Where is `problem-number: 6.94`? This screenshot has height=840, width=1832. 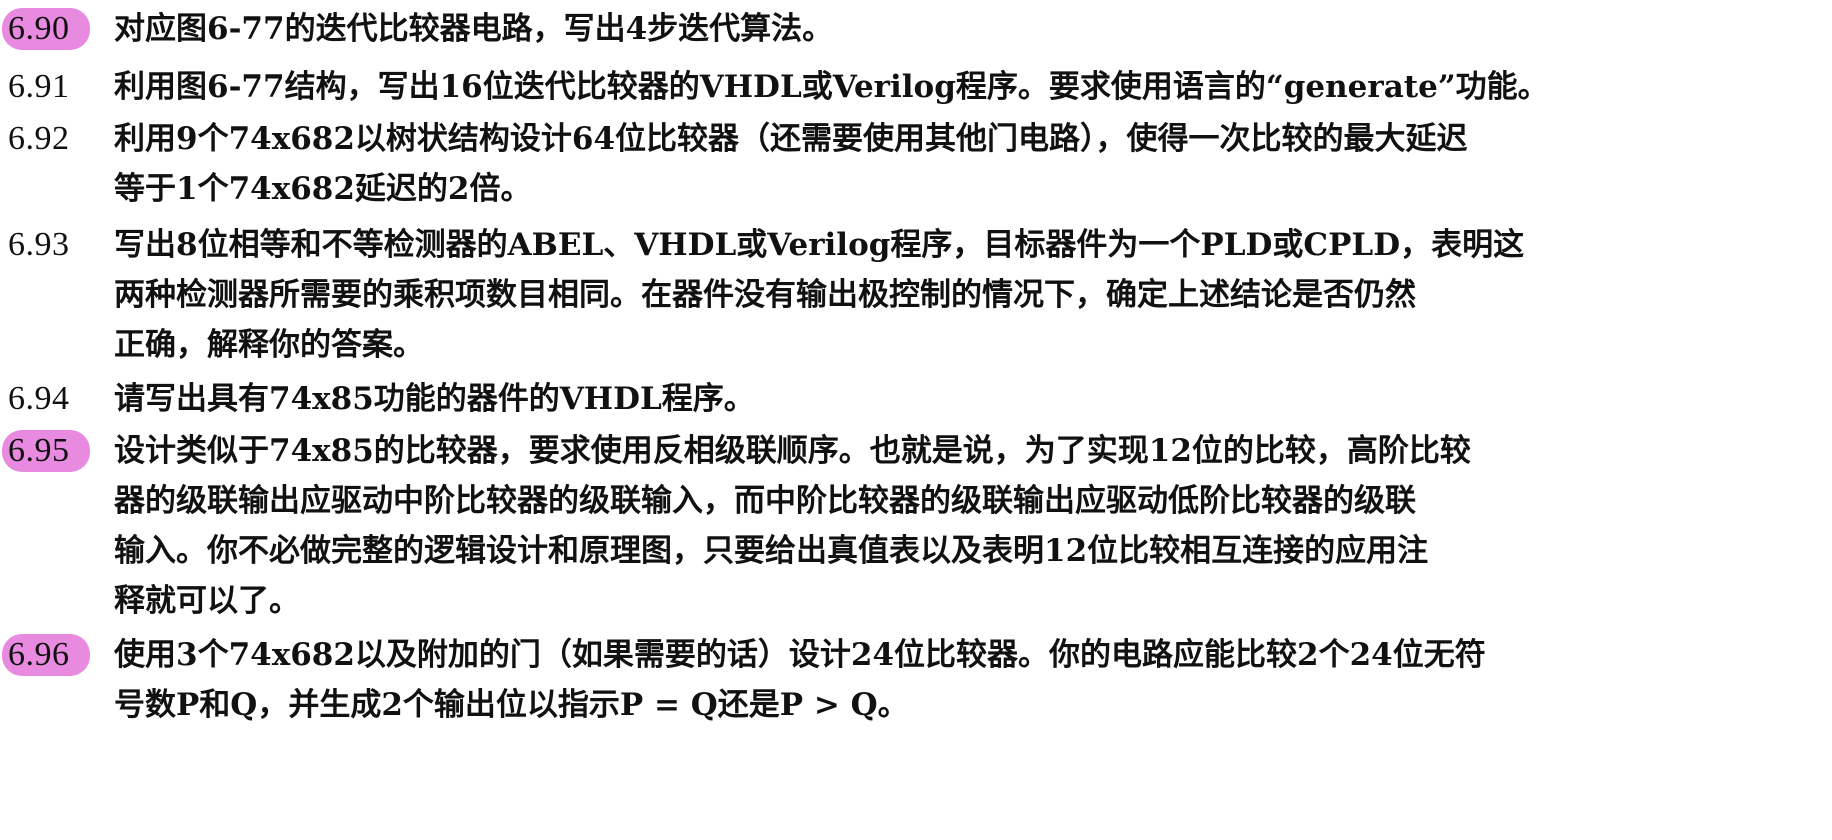
problem-number: 6.94 is located at coordinates (39, 398).